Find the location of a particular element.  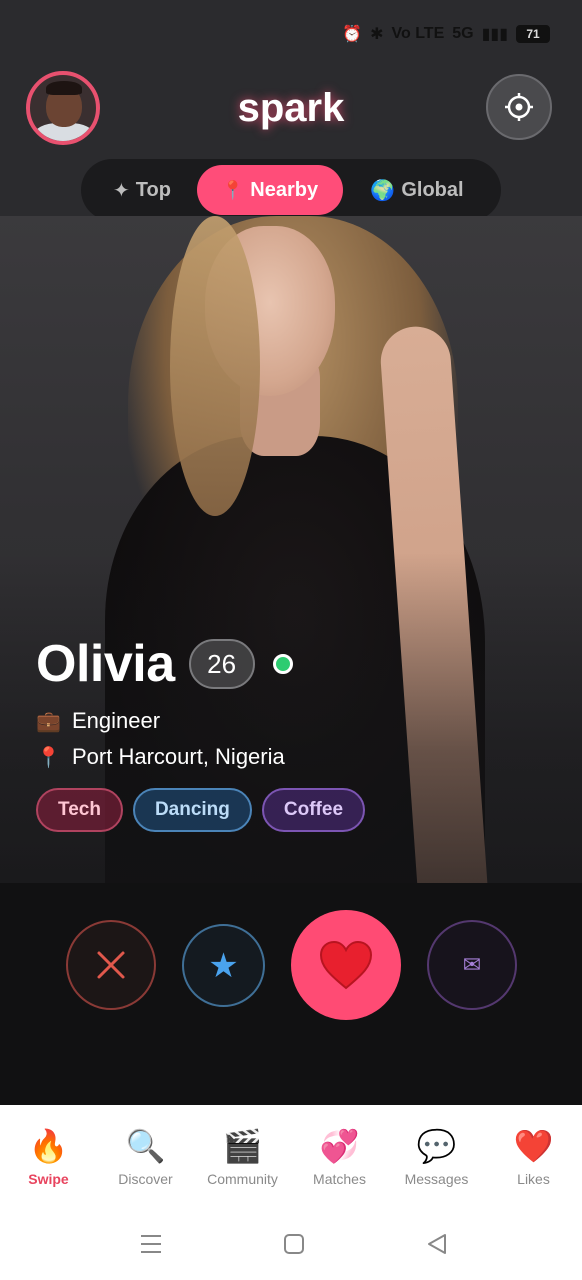

tab-global: 🌍 Global is located at coordinates (417, 190).